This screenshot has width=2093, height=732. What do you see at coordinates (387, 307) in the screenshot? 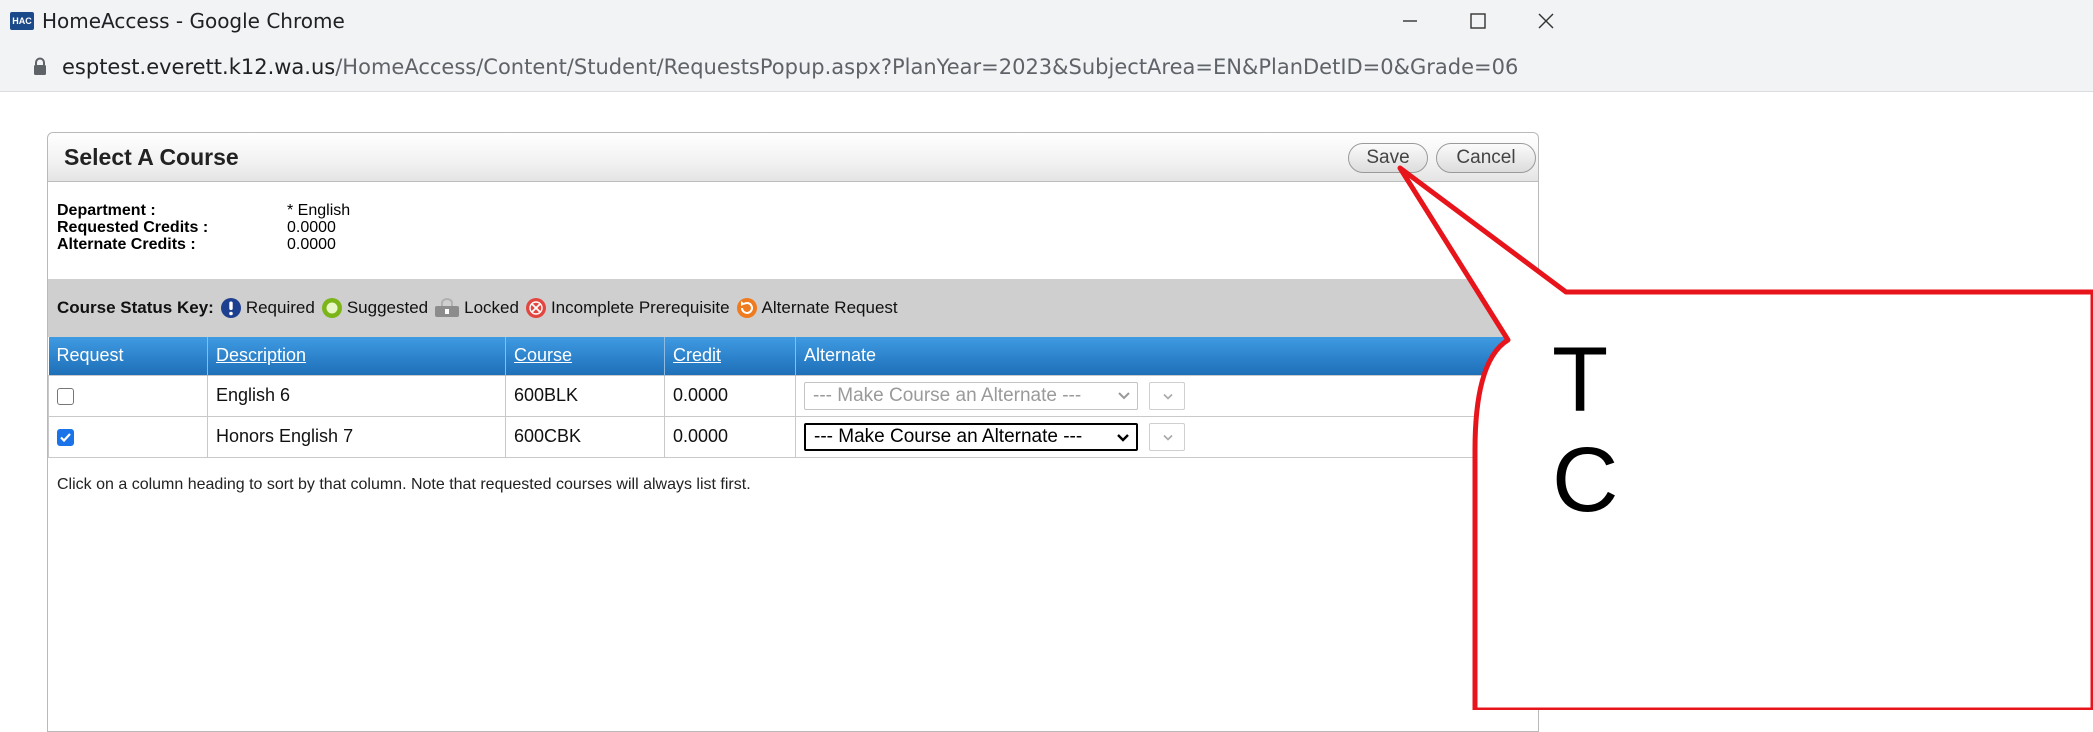
I see `suggested-text: Suggested` at bounding box center [387, 307].